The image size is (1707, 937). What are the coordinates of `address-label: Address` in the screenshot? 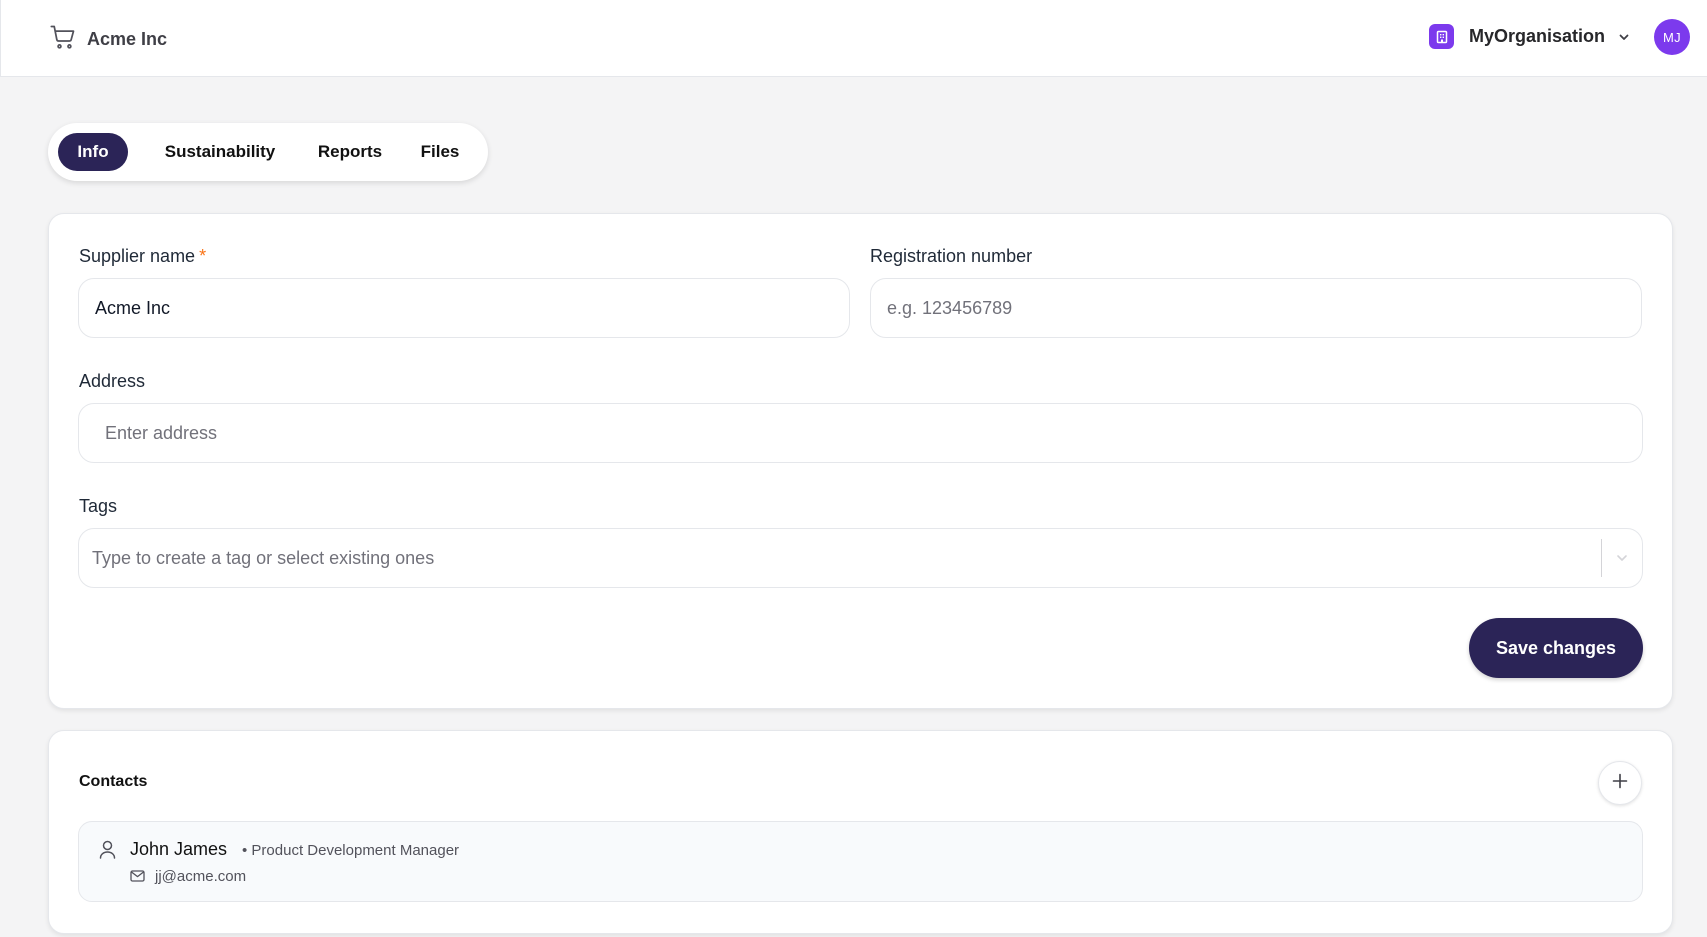 It's located at (112, 381).